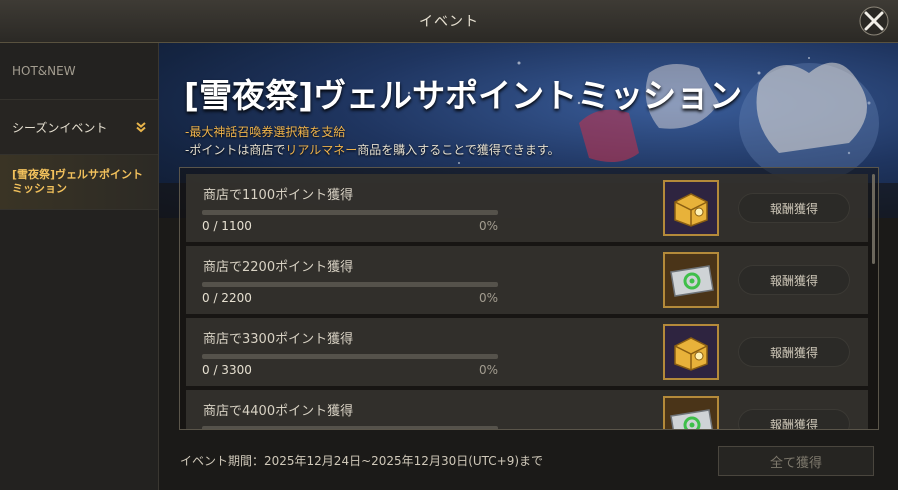 The image size is (898, 490). Describe the element at coordinates (141, 127) in the screenshot. I see `chevron-down-icon` at that location.